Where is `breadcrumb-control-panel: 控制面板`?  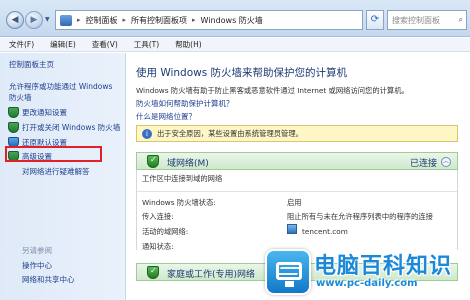 breadcrumb-control-panel: 控制面板 is located at coordinates (102, 20).